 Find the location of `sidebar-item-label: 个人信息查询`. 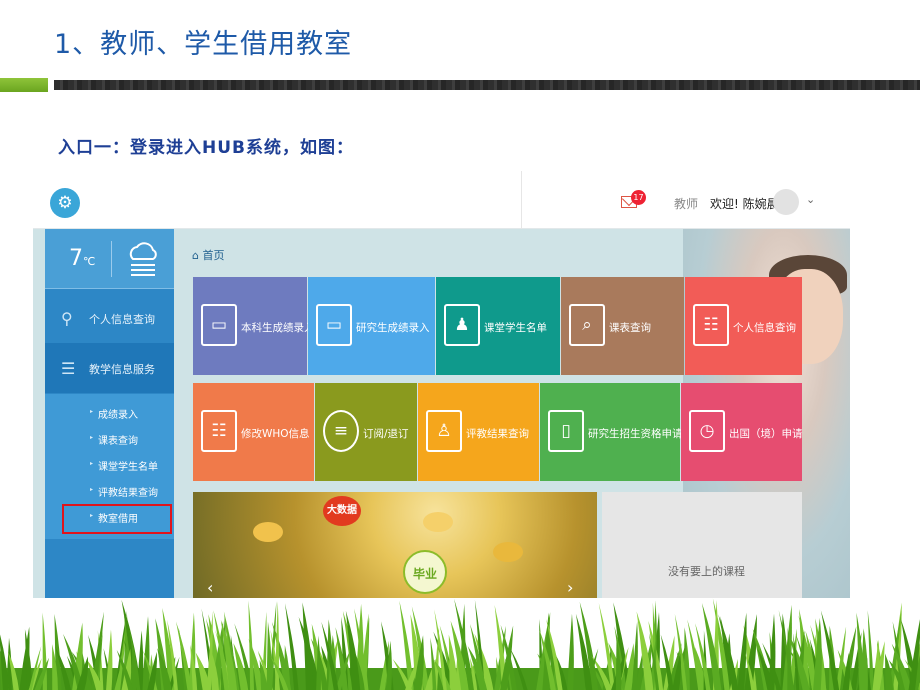

sidebar-item-label: 个人信息查询 is located at coordinates (122, 319).